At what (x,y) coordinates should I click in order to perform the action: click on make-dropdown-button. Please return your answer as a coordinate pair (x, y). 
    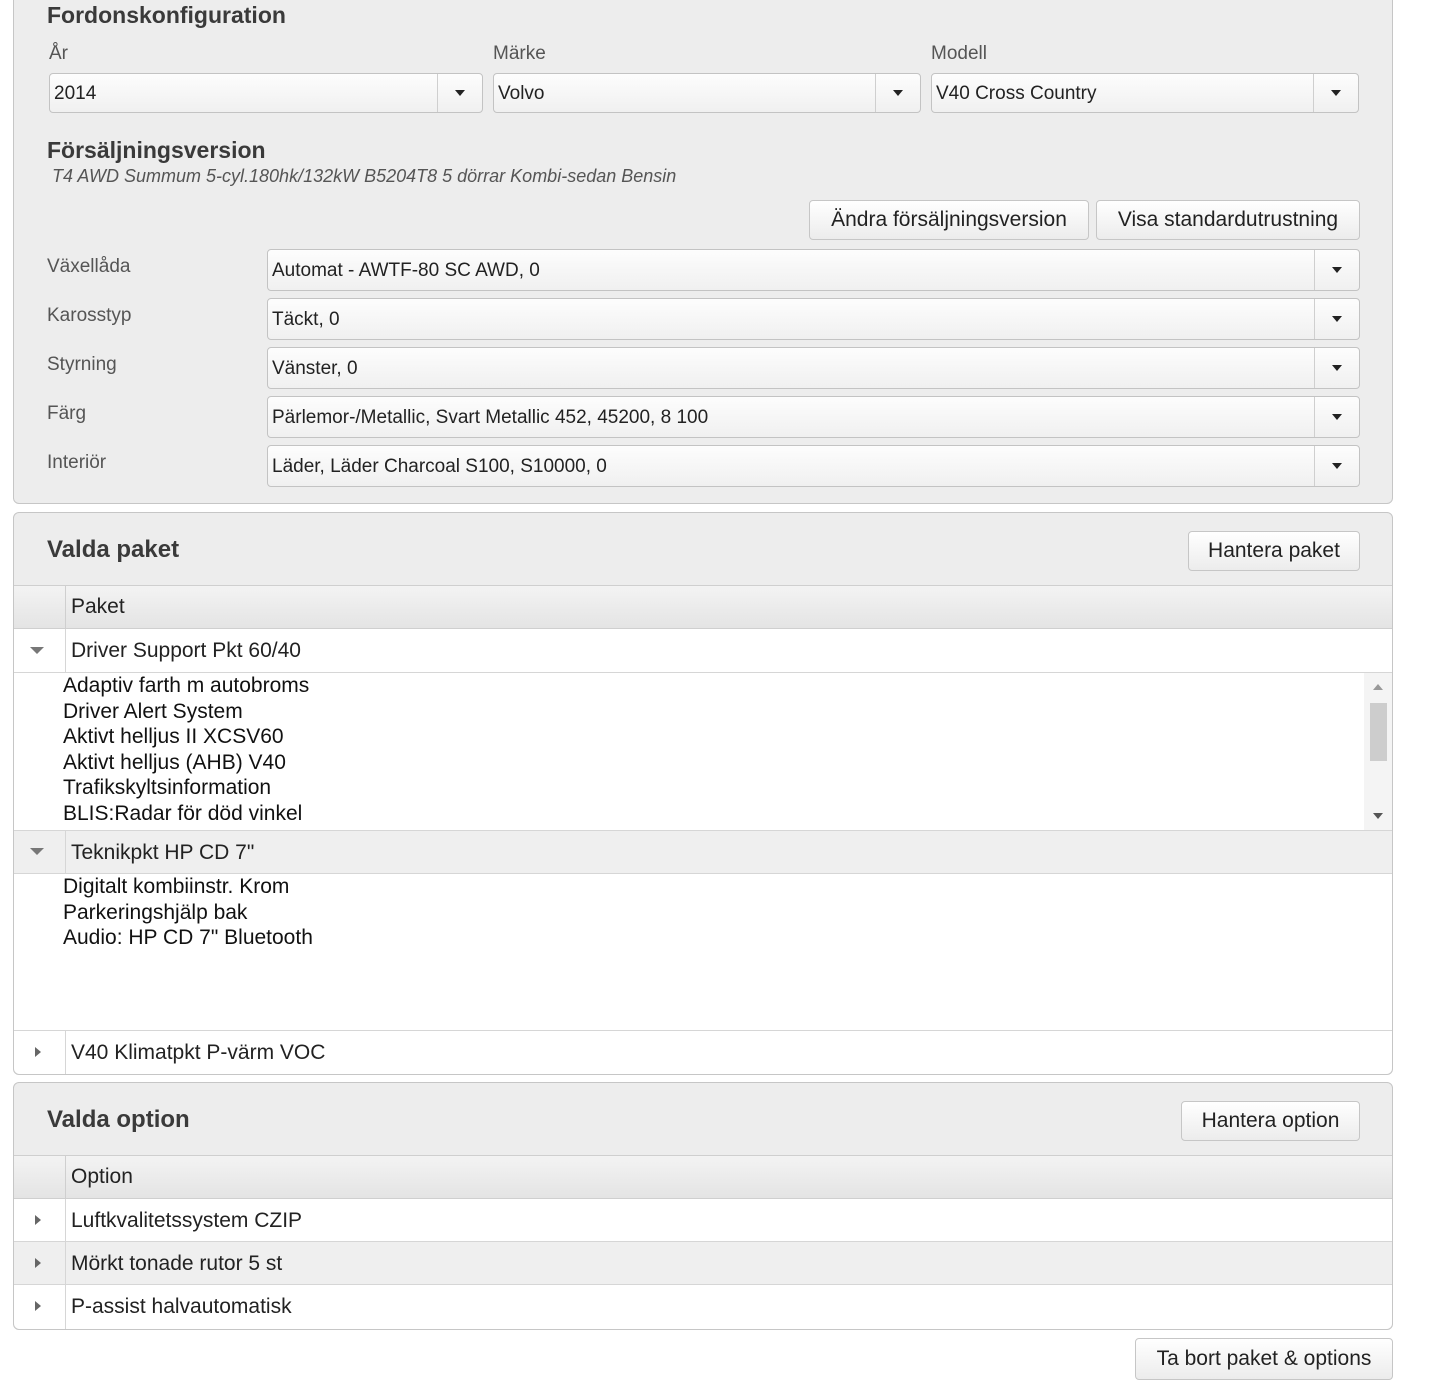
    Looking at the image, I should click on (897, 93).